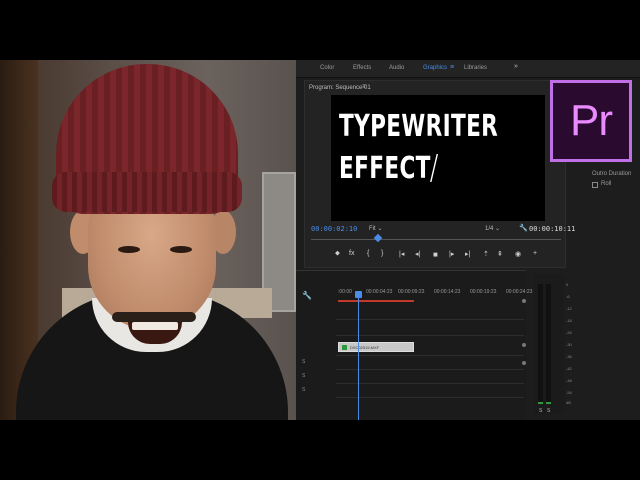  Describe the element at coordinates (334, 229) in the screenshot. I see `current-timecode: 00:00:02:10` at that location.